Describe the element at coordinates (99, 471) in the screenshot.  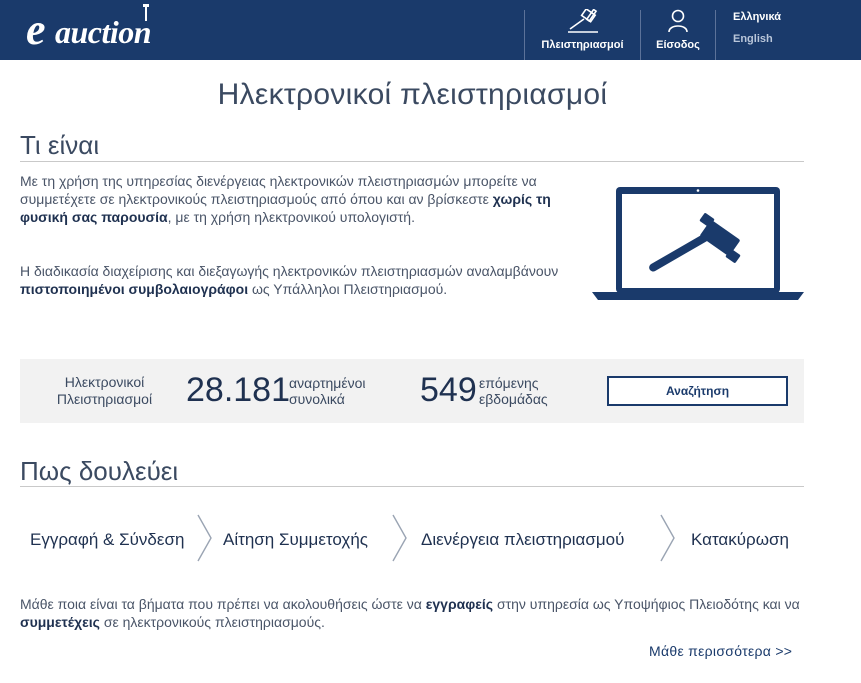
I see `how-it-works-heading: Πως δουλεύει` at that location.